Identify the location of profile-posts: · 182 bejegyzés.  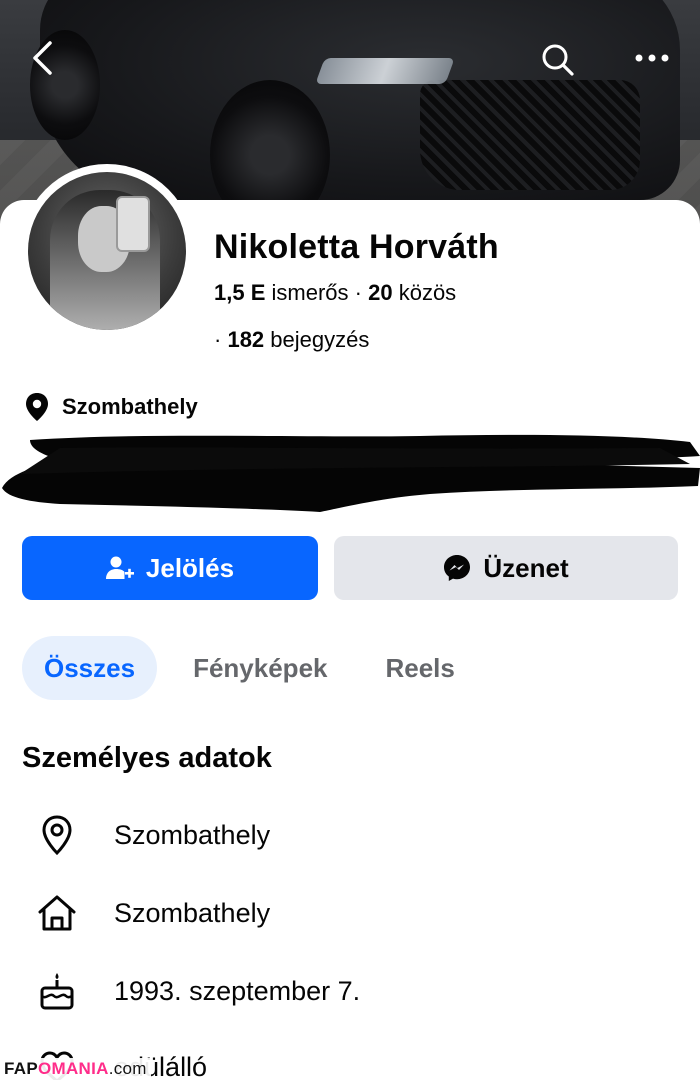
(291, 340).